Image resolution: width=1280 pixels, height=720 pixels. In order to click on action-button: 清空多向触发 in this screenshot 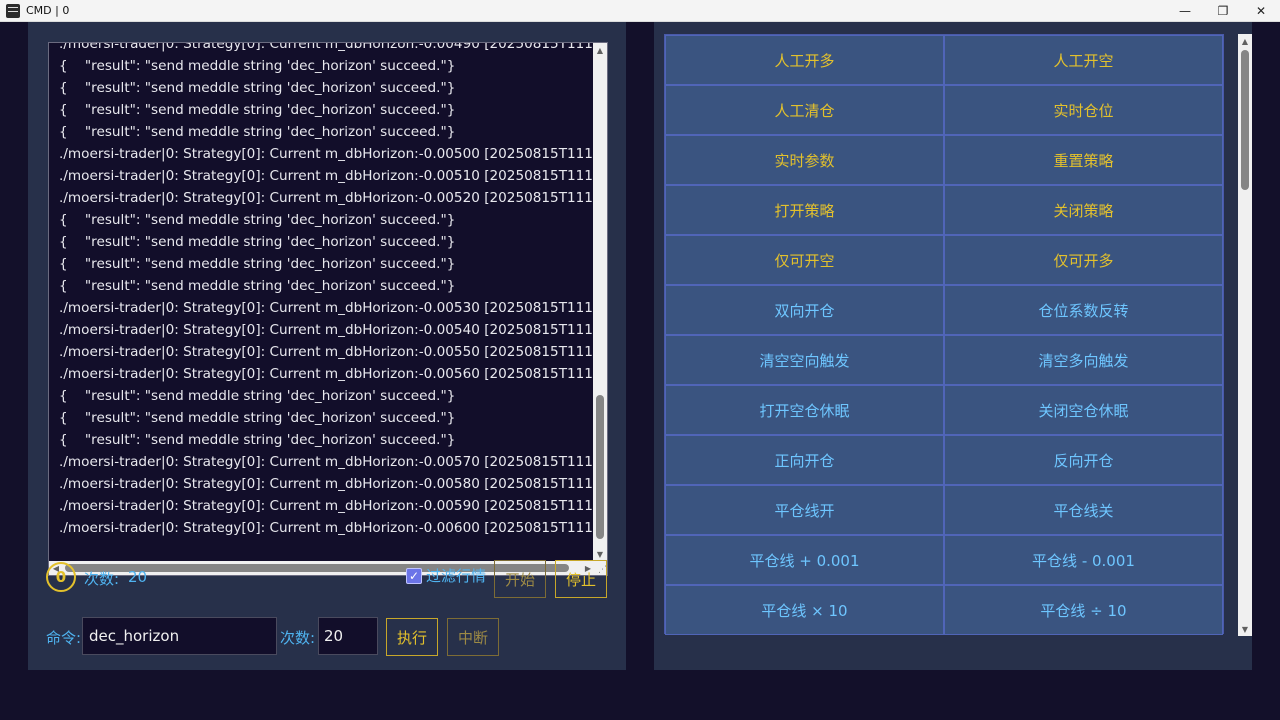, I will do `click(1083, 360)`.